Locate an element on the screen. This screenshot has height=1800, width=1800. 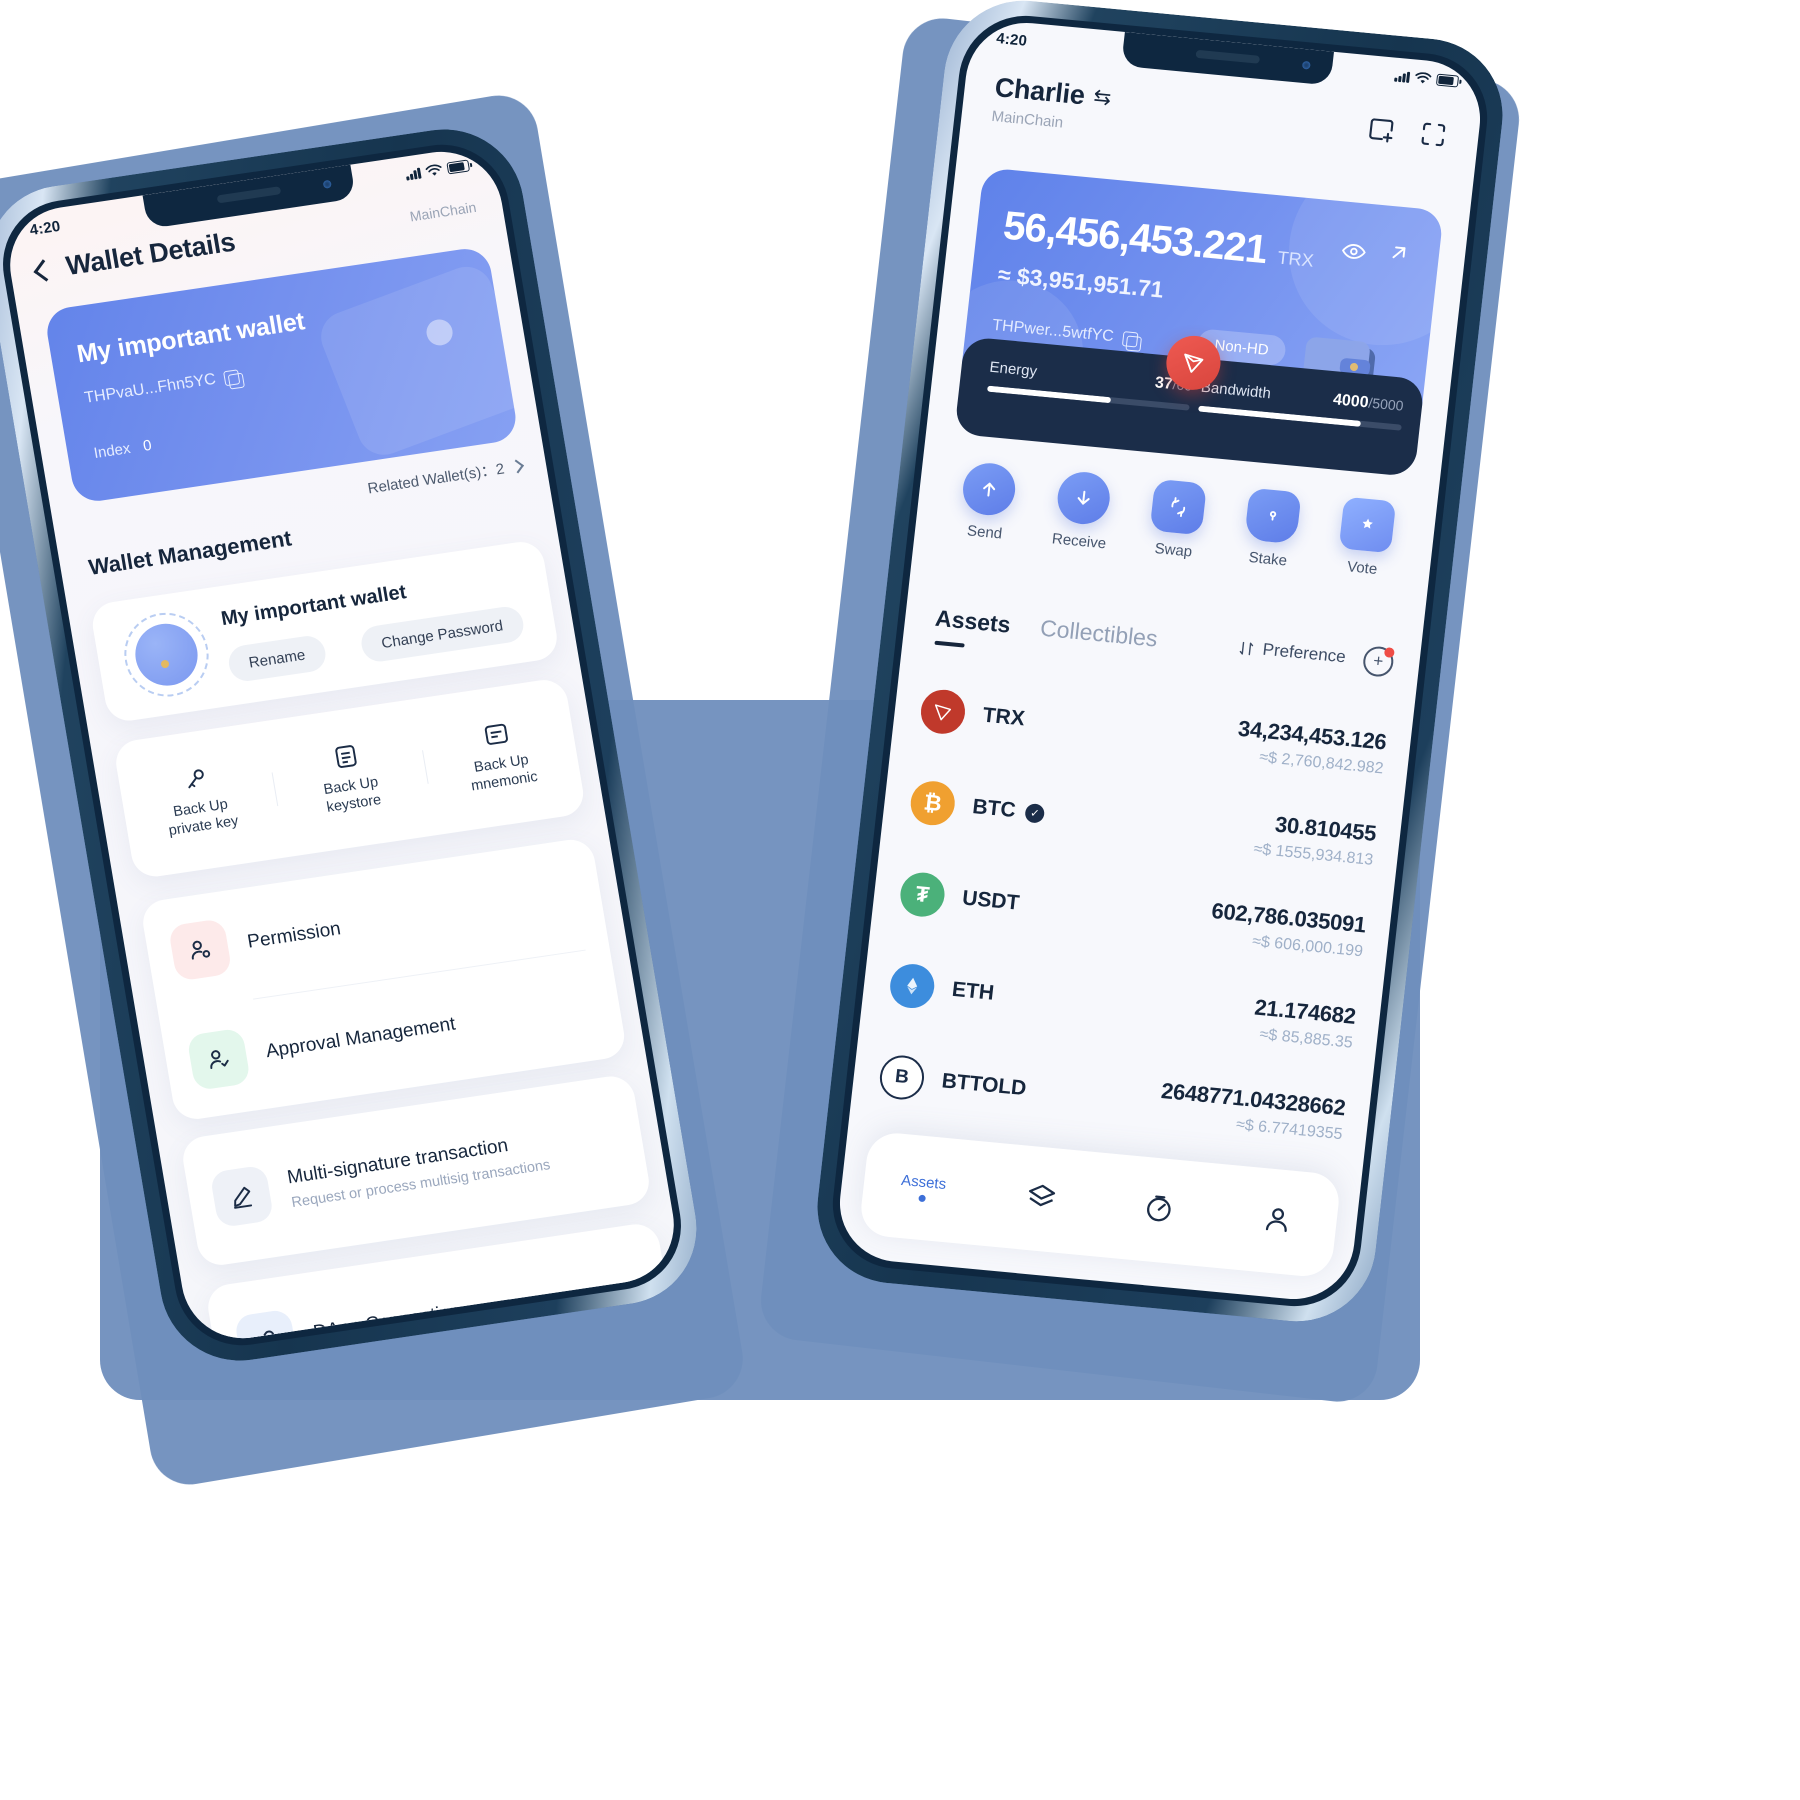
add-token-icon: + is located at coordinates (1378, 661).